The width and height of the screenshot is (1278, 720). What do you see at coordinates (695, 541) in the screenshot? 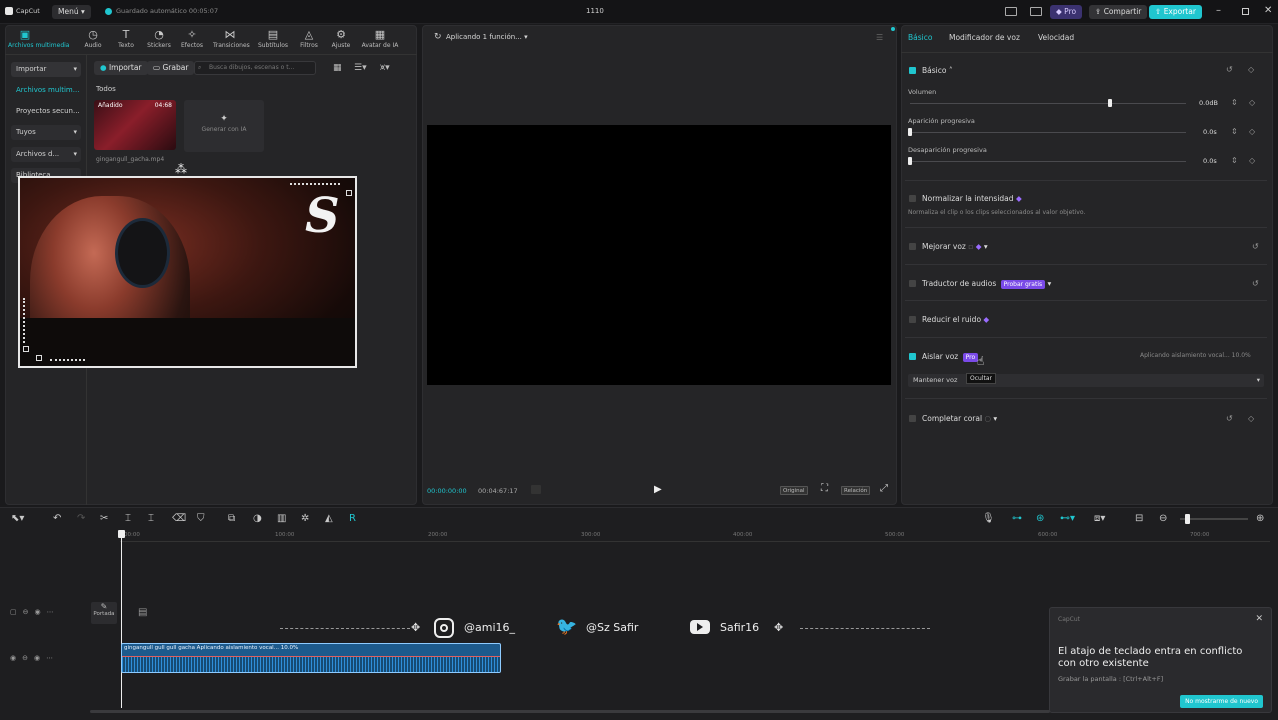
I see `timeline-ruler` at bounding box center [695, 541].